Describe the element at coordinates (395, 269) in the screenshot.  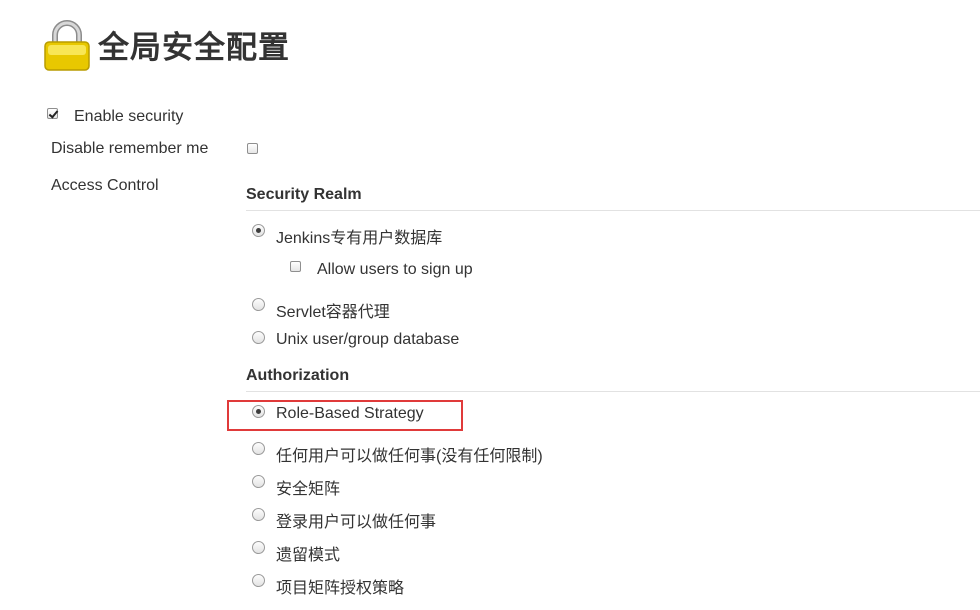
I see `allow-signup-label: Allow users to sign up` at that location.